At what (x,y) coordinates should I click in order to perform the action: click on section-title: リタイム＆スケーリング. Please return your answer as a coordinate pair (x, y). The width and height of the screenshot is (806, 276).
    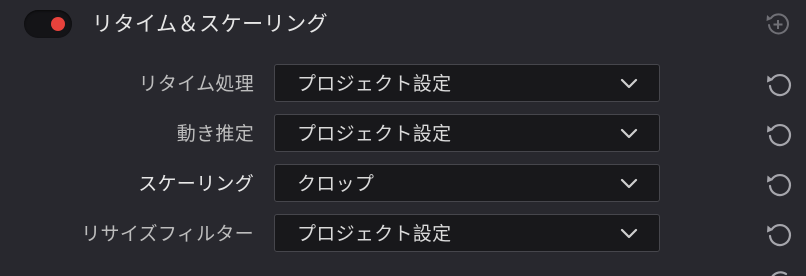
    Looking at the image, I should click on (210, 24).